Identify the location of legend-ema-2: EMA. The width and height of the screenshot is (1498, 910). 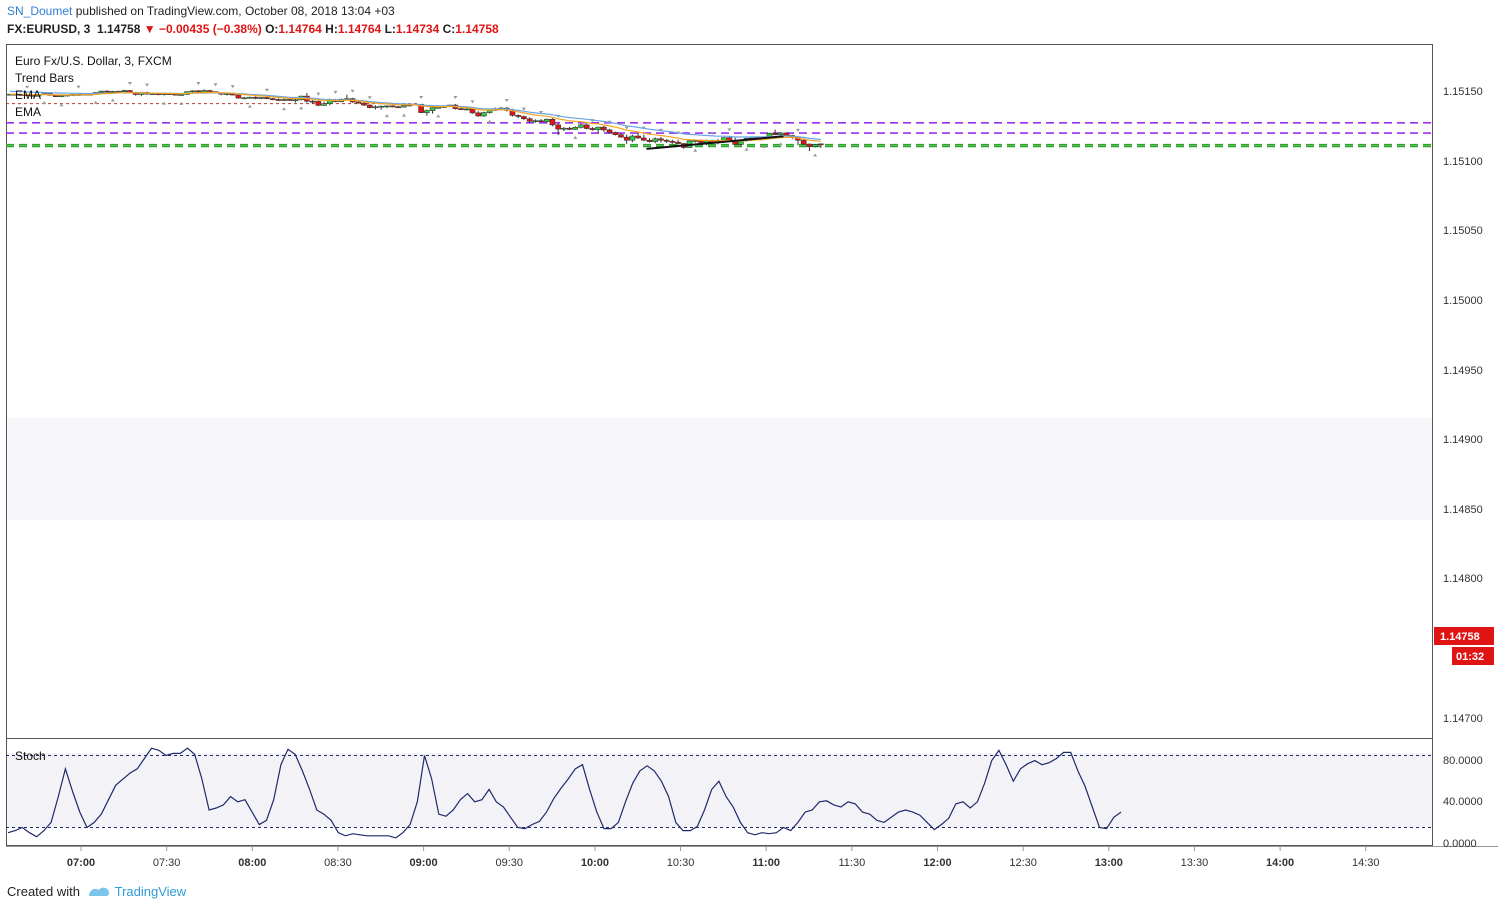
(28, 112).